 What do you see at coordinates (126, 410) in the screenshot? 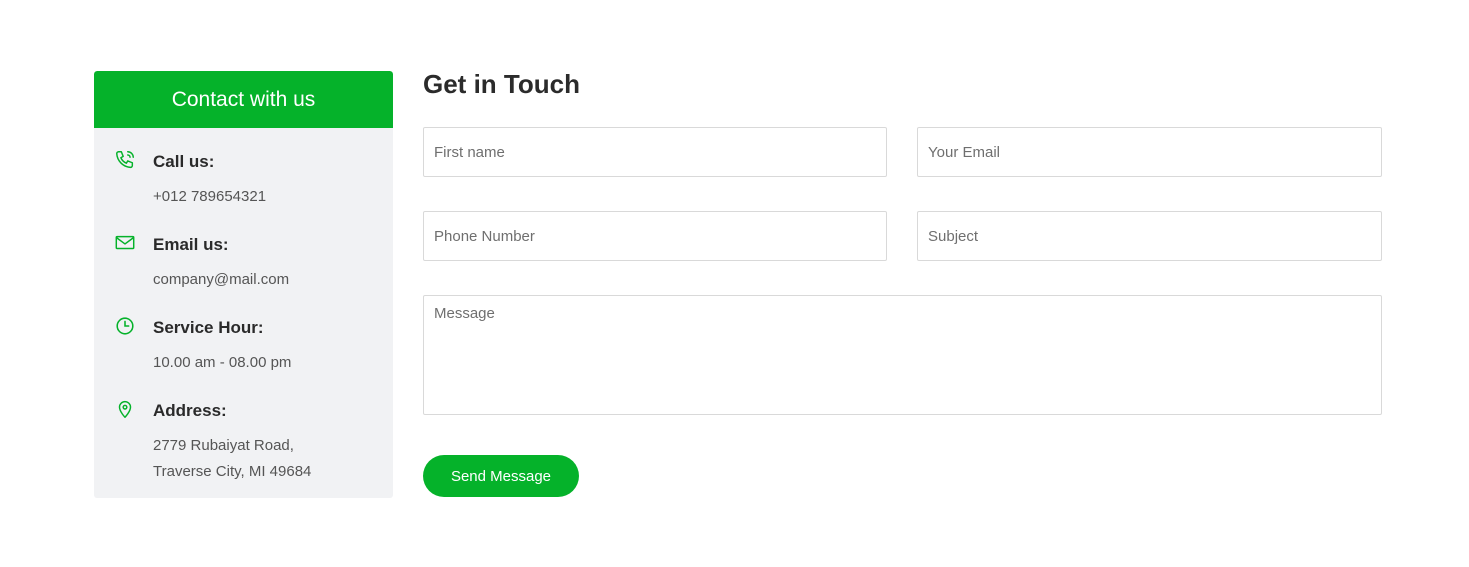
I see `location-pin-icon` at bounding box center [126, 410].